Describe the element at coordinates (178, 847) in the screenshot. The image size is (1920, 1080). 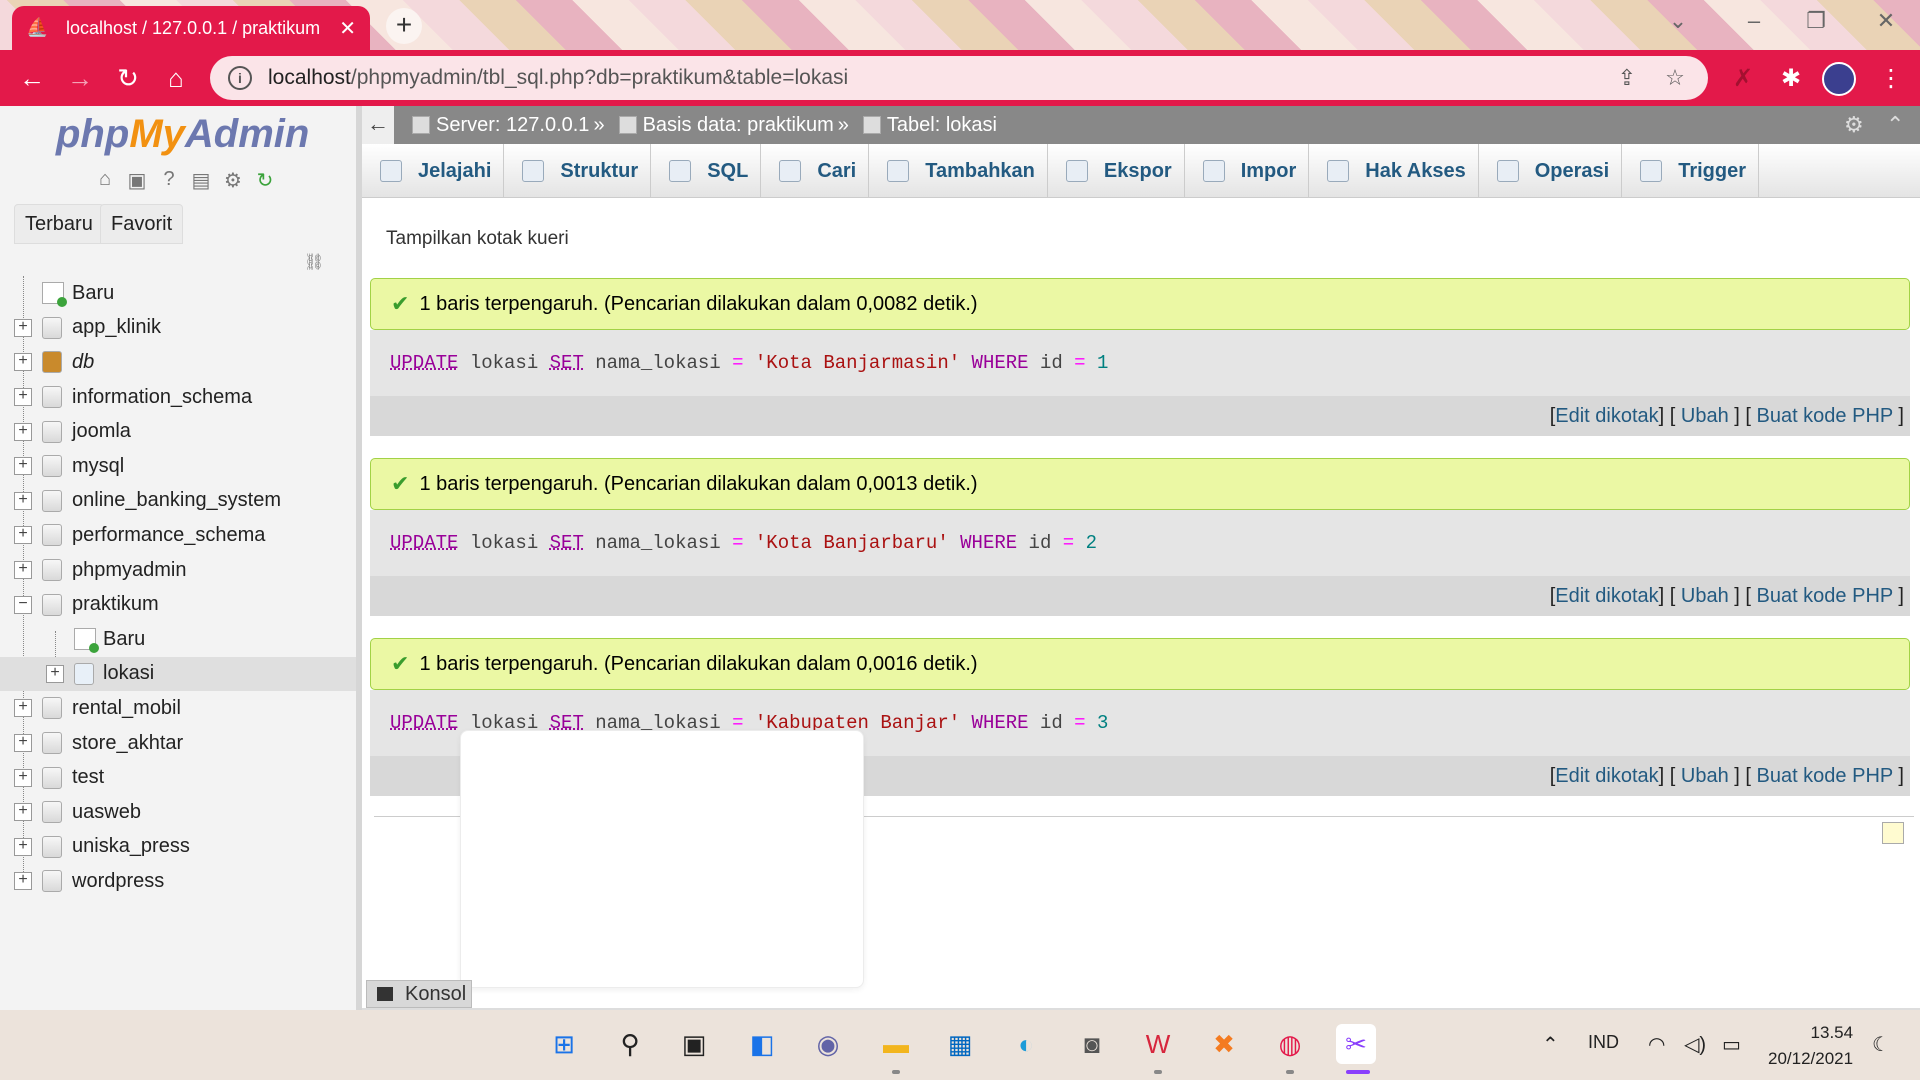
I see `tree-item-database: + uniska_press` at that location.